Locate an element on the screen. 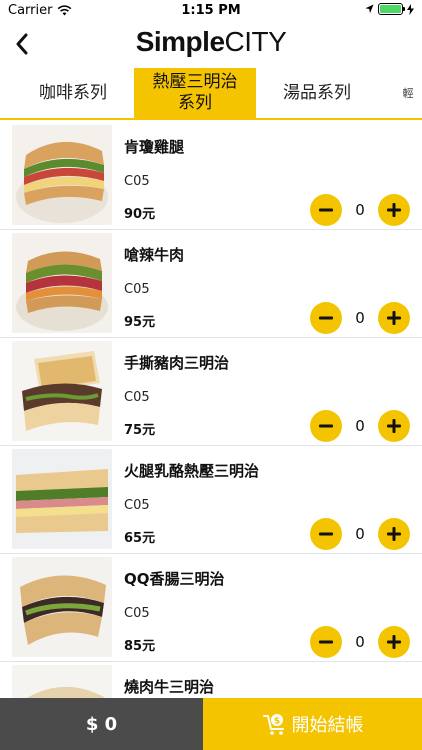  bottom-bar: $ 0 $ 開始結帳 is located at coordinates (211, 724).